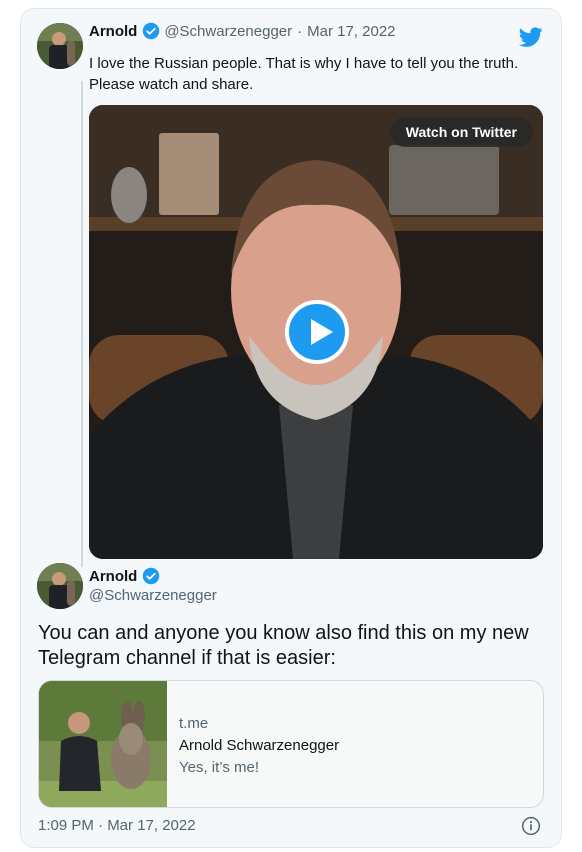 This screenshot has width=582, height=852. I want to click on thread-connector-line, so click(82, 324).